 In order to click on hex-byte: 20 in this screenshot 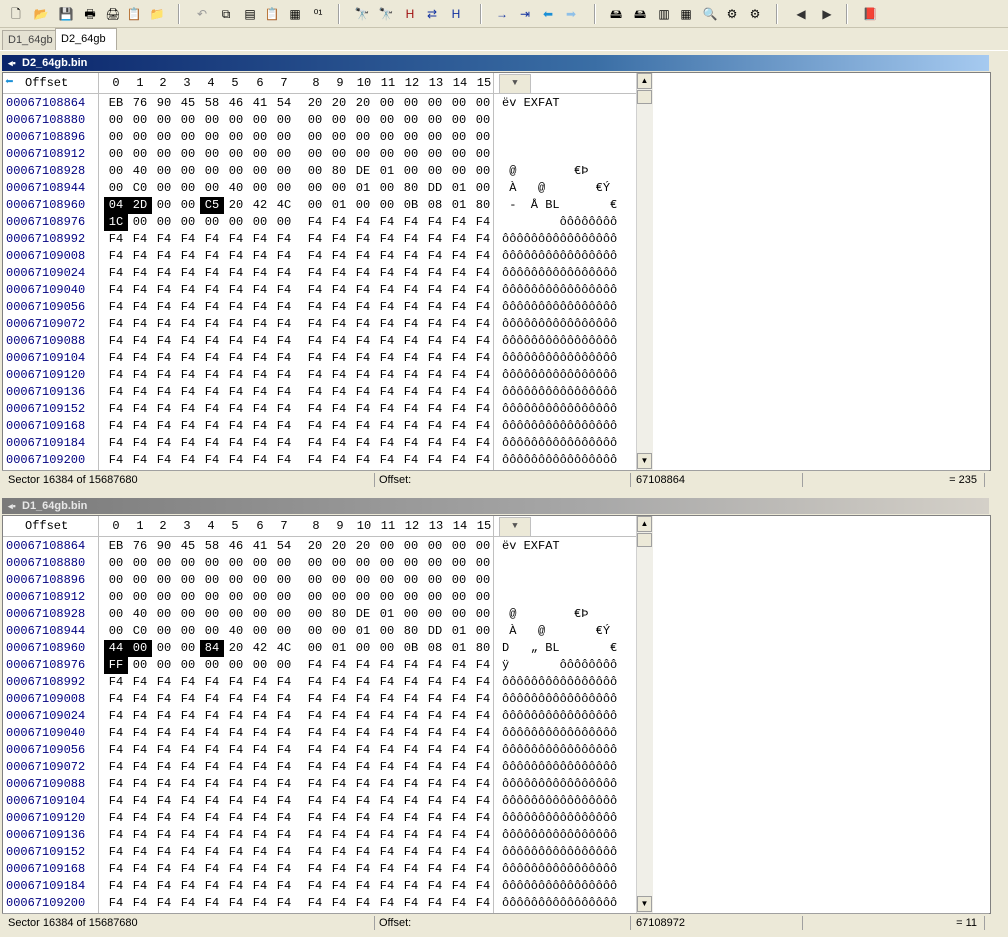, I will do `click(363, 546)`.